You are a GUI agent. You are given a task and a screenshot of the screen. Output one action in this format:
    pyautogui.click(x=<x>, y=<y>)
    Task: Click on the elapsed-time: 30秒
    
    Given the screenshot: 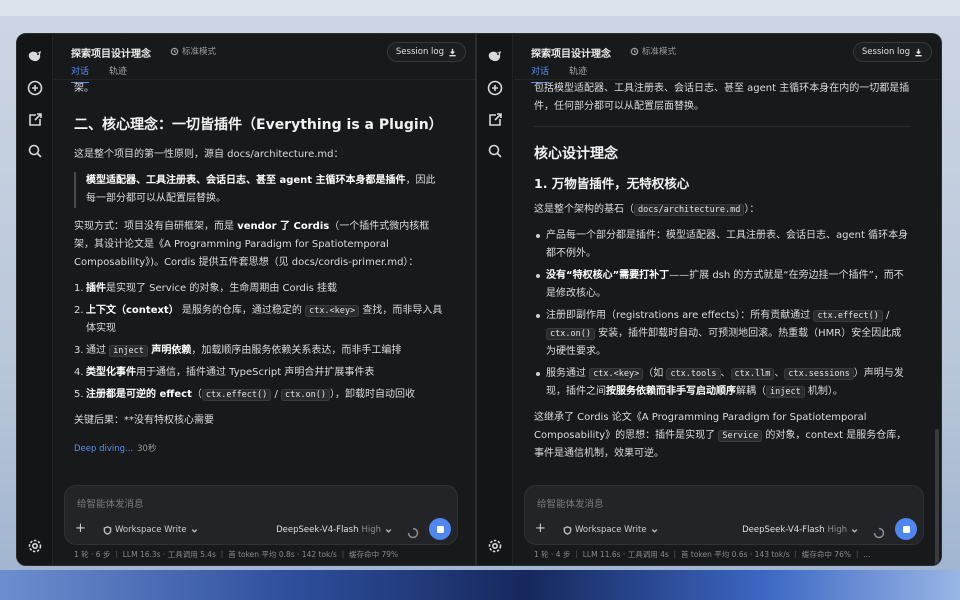 What is the action you would take?
    pyautogui.click(x=147, y=449)
    